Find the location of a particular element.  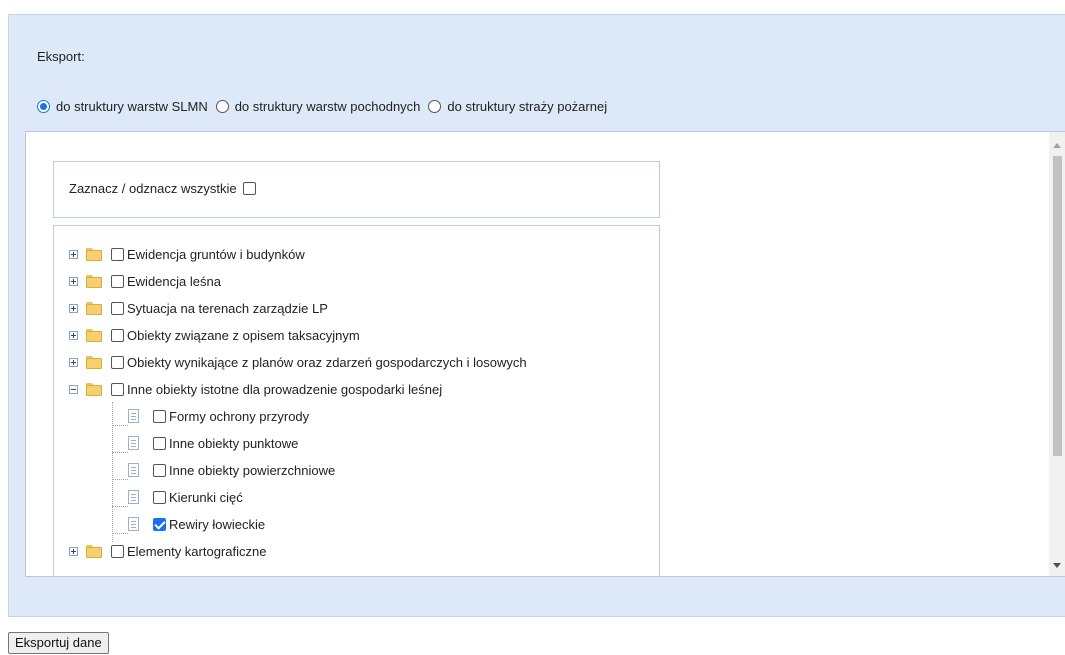

radio-derived-layers-label: do struktury warstw pochodnych is located at coordinates (328, 106).